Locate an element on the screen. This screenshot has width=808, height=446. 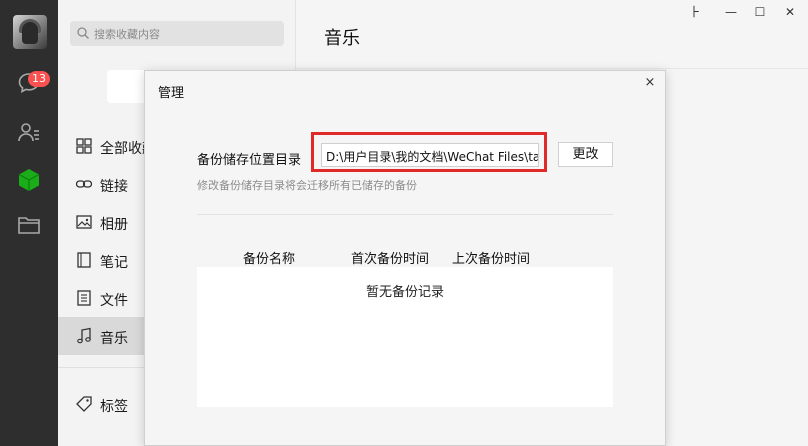
sidebar-item-label: 链接 is located at coordinates (114, 187).